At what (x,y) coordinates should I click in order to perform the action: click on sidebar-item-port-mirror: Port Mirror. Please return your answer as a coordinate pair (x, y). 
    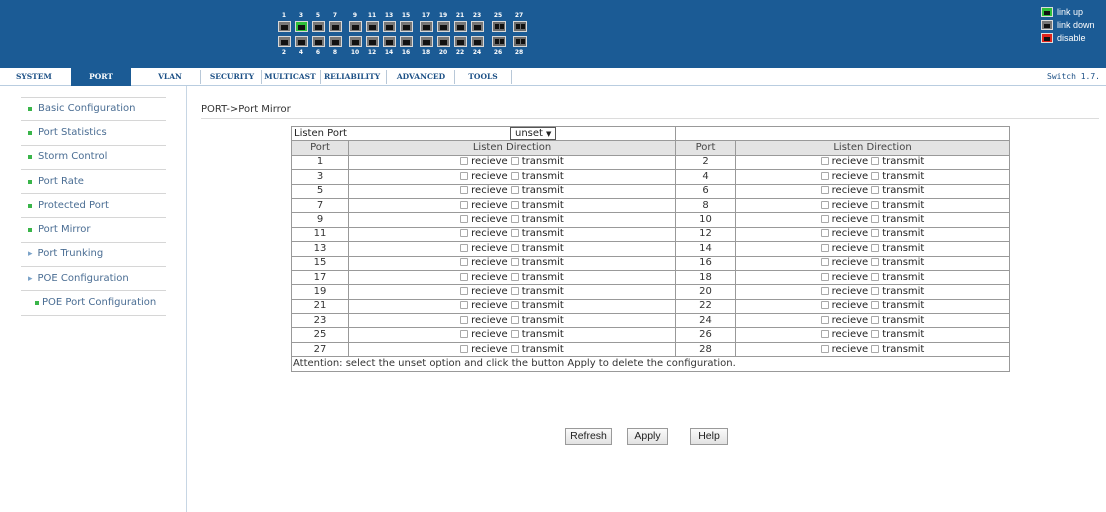
    Looking at the image, I should click on (93, 230).